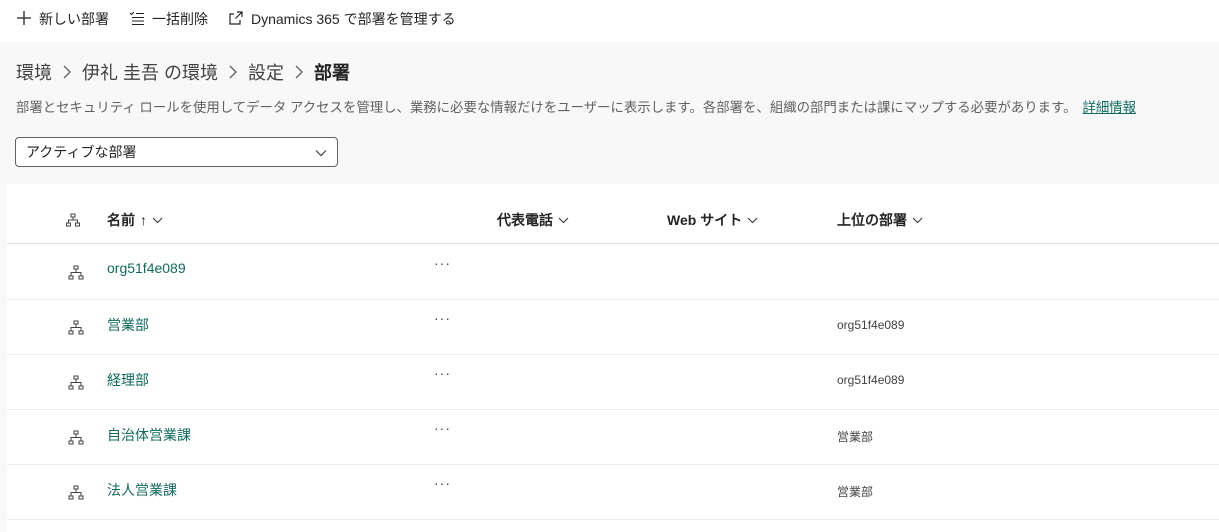  Describe the element at coordinates (525, 220) in the screenshot. I see `column-phone-label: 代表電話` at that location.